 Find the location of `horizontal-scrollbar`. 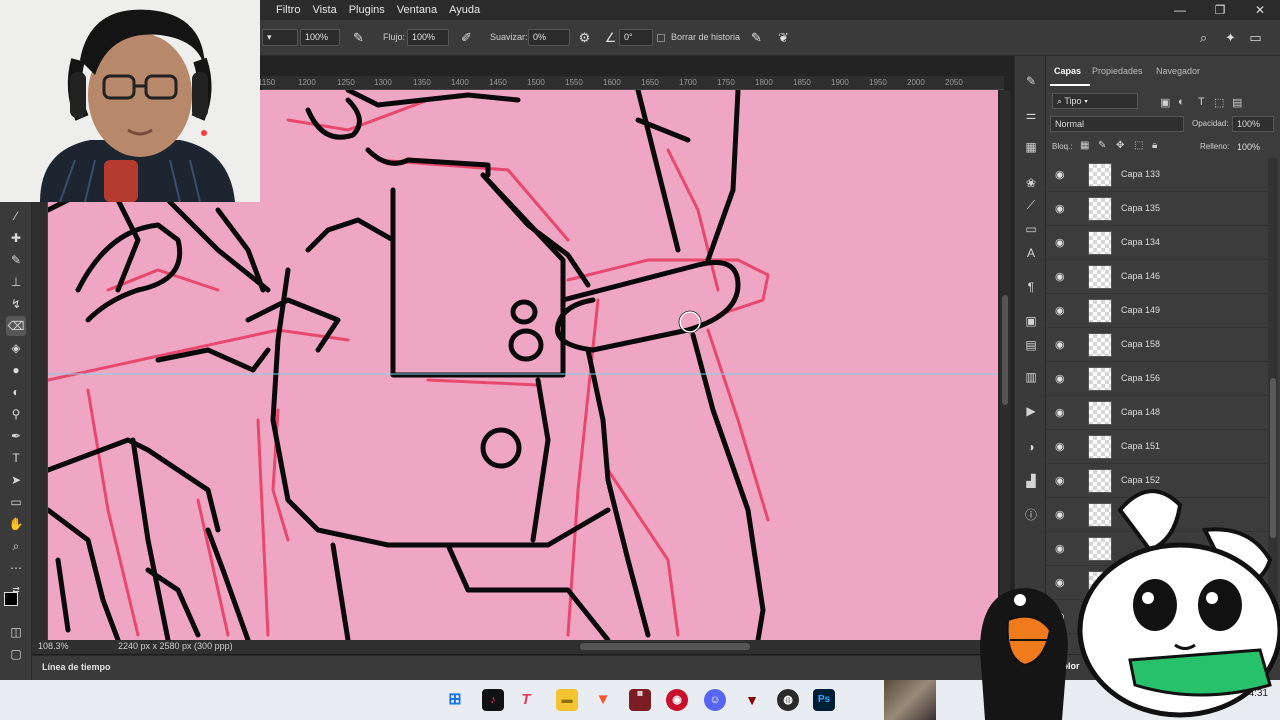

horizontal-scrollbar is located at coordinates (665, 646).